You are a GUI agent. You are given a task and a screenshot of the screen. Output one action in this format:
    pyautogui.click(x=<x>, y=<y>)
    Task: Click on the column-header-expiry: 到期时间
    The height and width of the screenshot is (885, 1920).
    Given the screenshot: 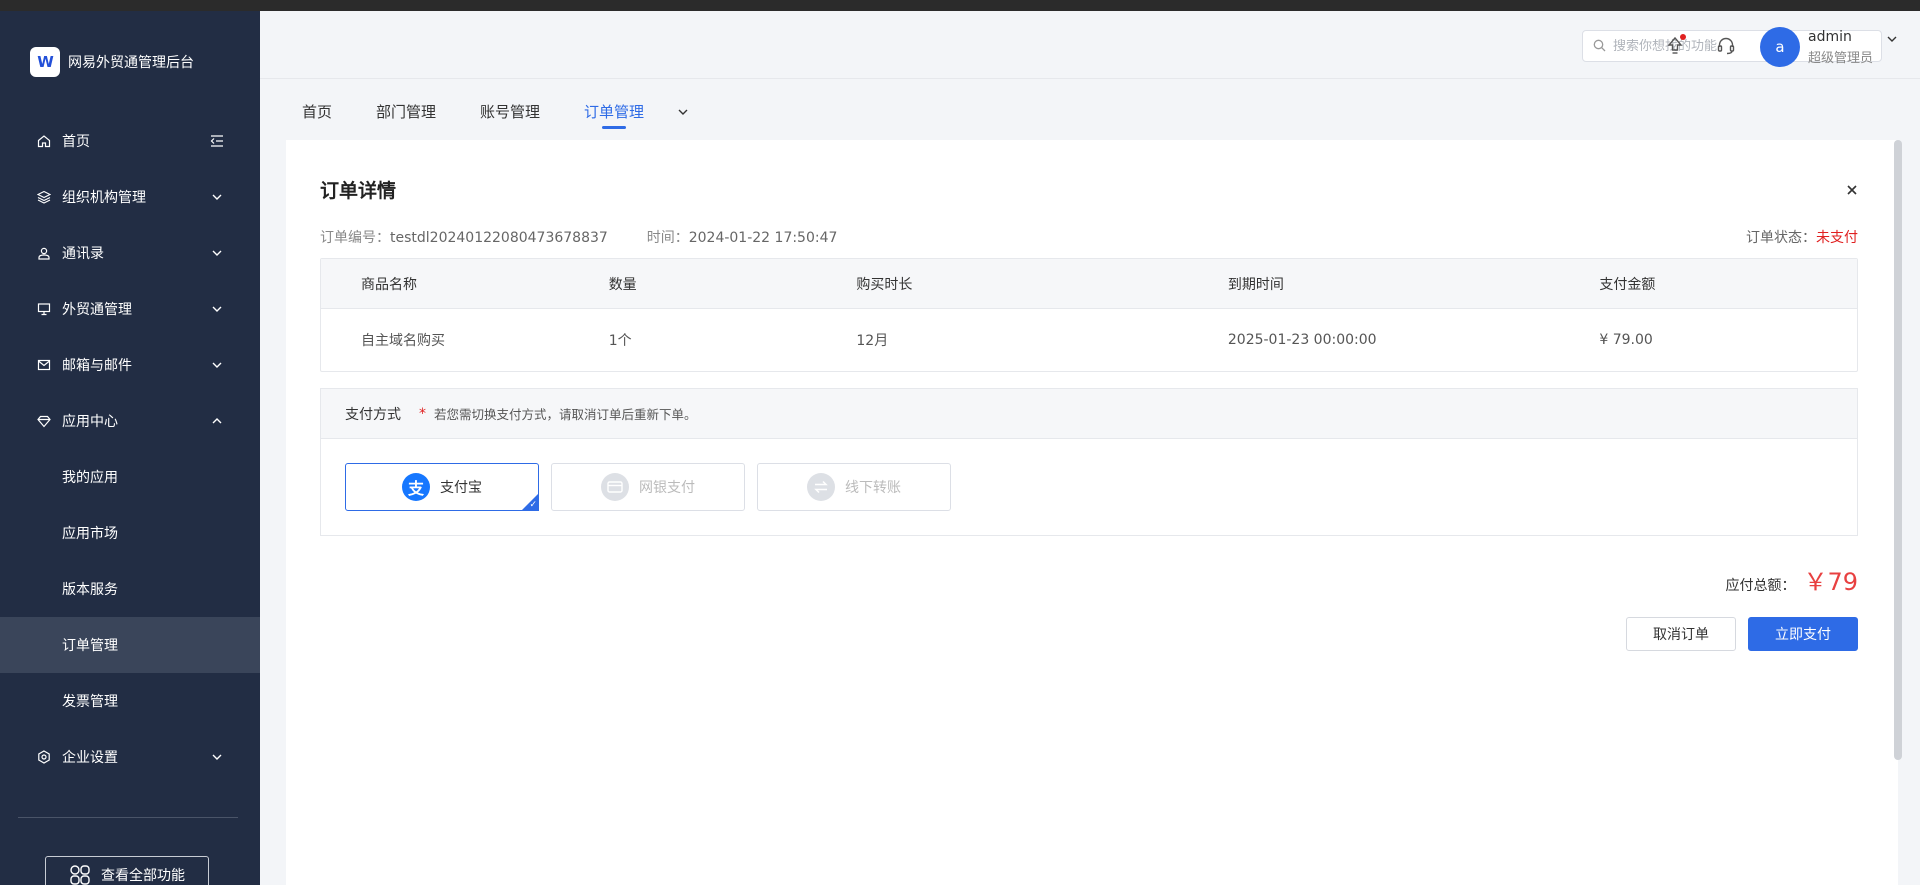 What is the action you would take?
    pyautogui.click(x=1255, y=284)
    